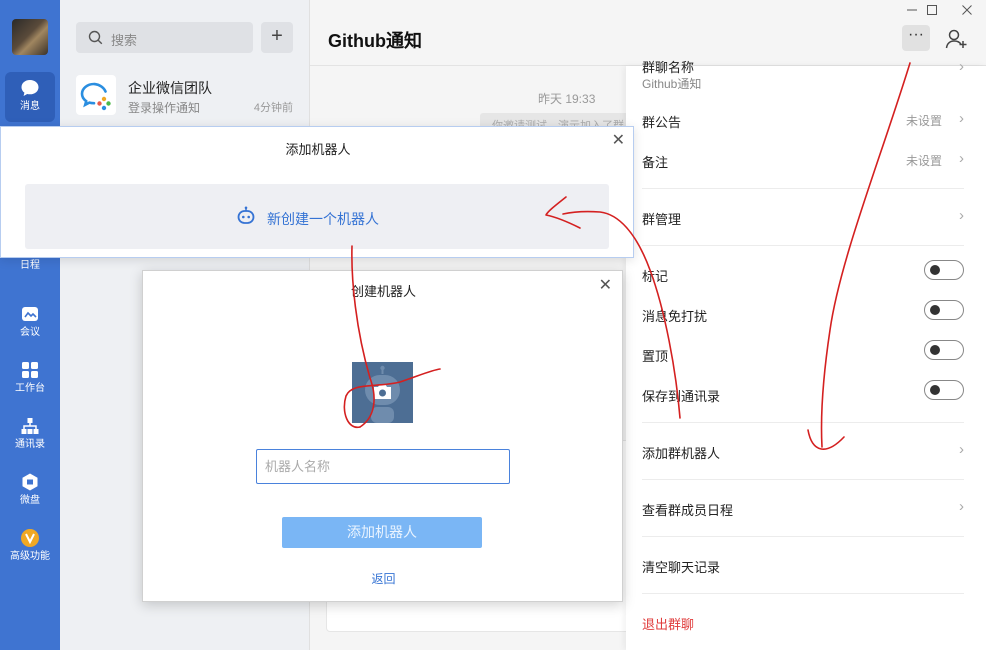  I want to click on member-schedule-row: 查看群成员日程 ›, so click(803, 508).